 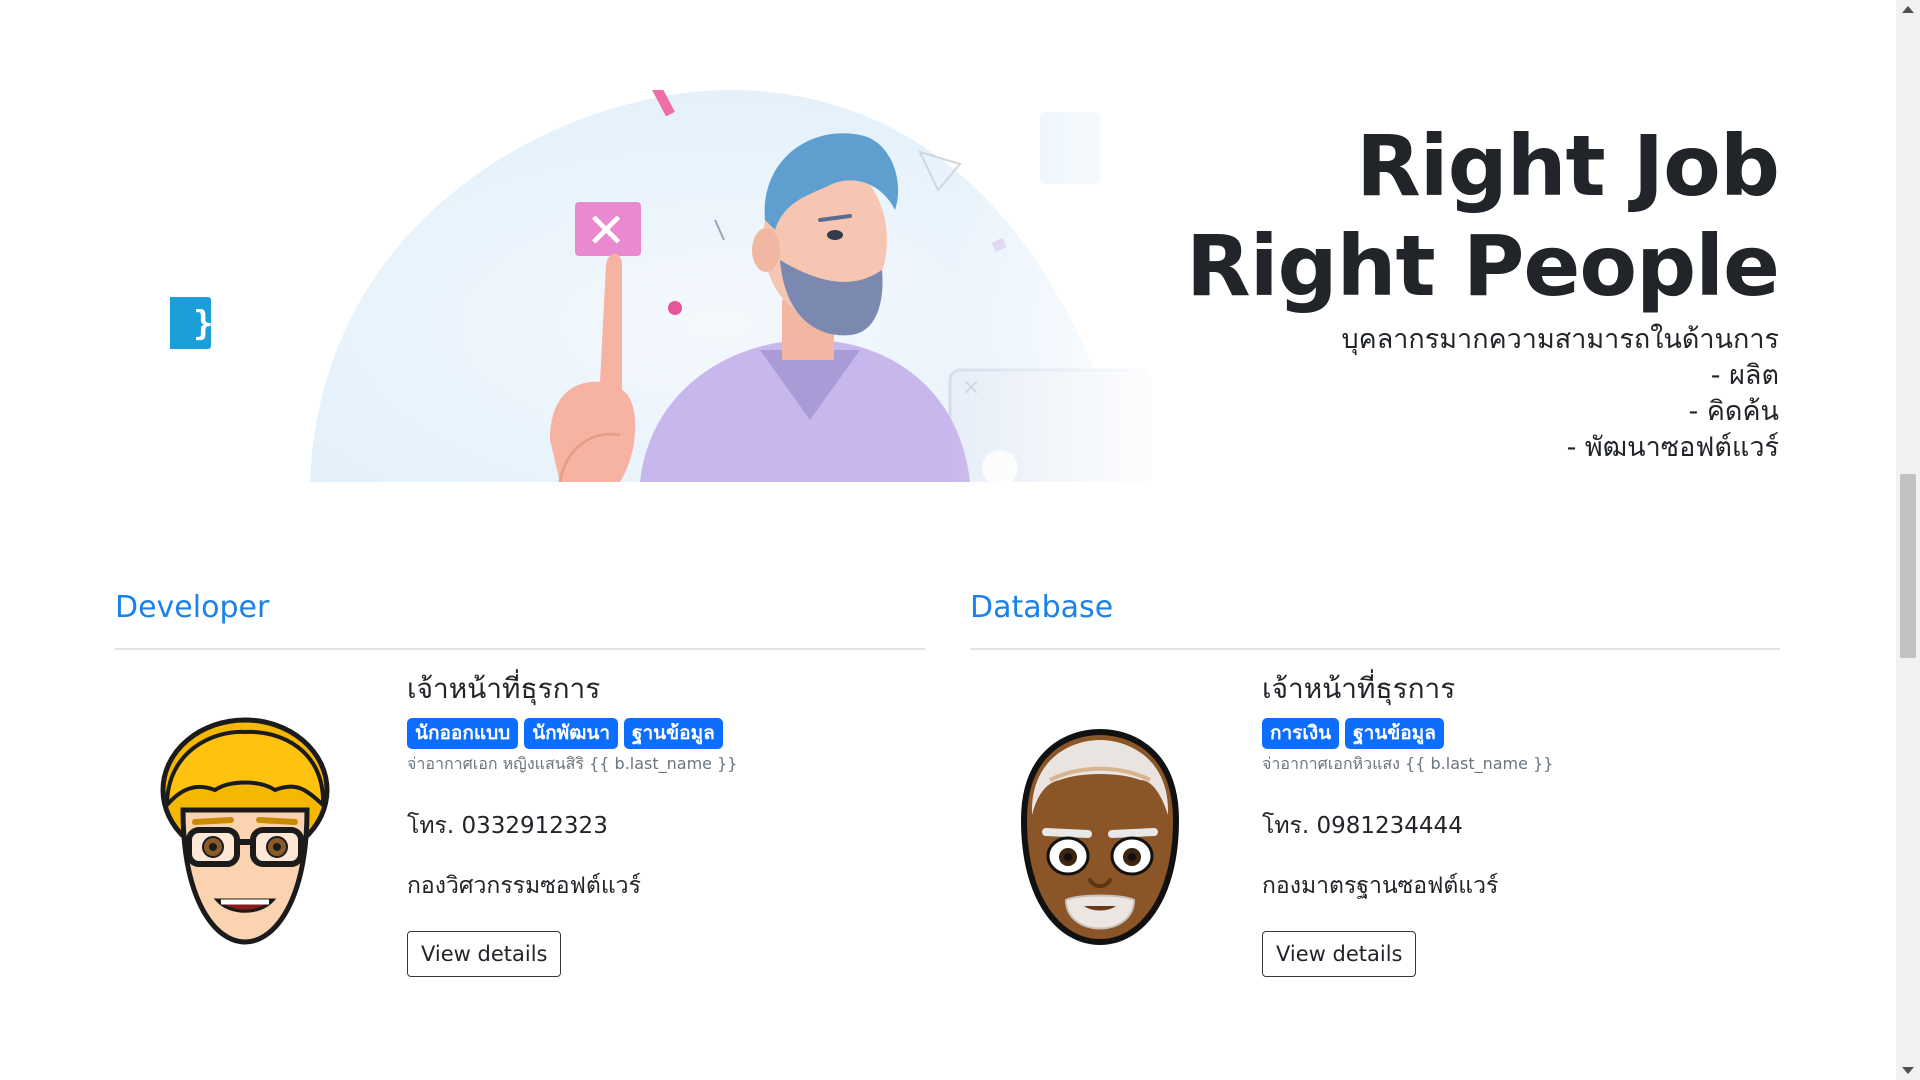 What do you see at coordinates (1380, 886) in the screenshot?
I see `staff-department: กองมาตรฐานซอฟต์แวร์` at bounding box center [1380, 886].